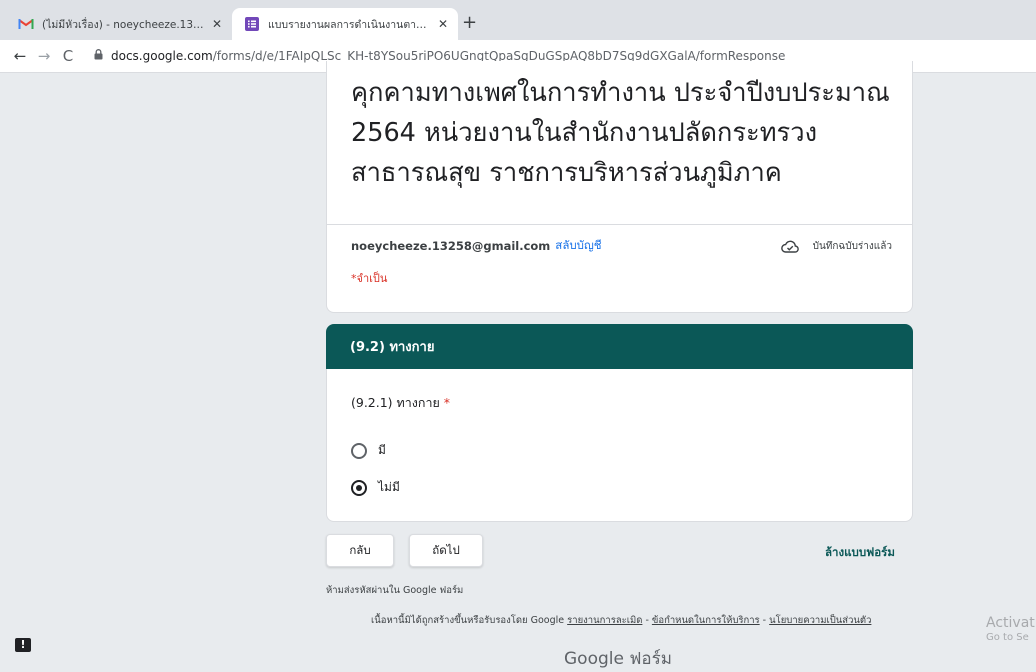 The width and height of the screenshot is (1036, 672). What do you see at coordinates (252, 24) in the screenshot?
I see `google-forms-icon` at bounding box center [252, 24].